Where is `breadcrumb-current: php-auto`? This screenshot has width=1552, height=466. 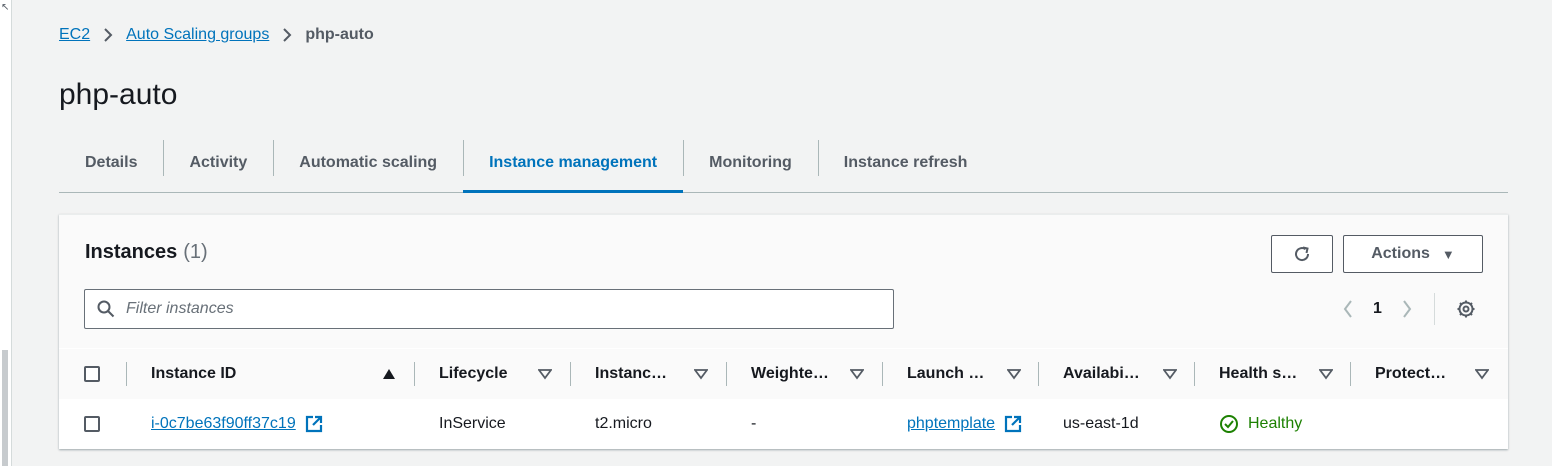
breadcrumb-current: php-auto is located at coordinates (339, 34).